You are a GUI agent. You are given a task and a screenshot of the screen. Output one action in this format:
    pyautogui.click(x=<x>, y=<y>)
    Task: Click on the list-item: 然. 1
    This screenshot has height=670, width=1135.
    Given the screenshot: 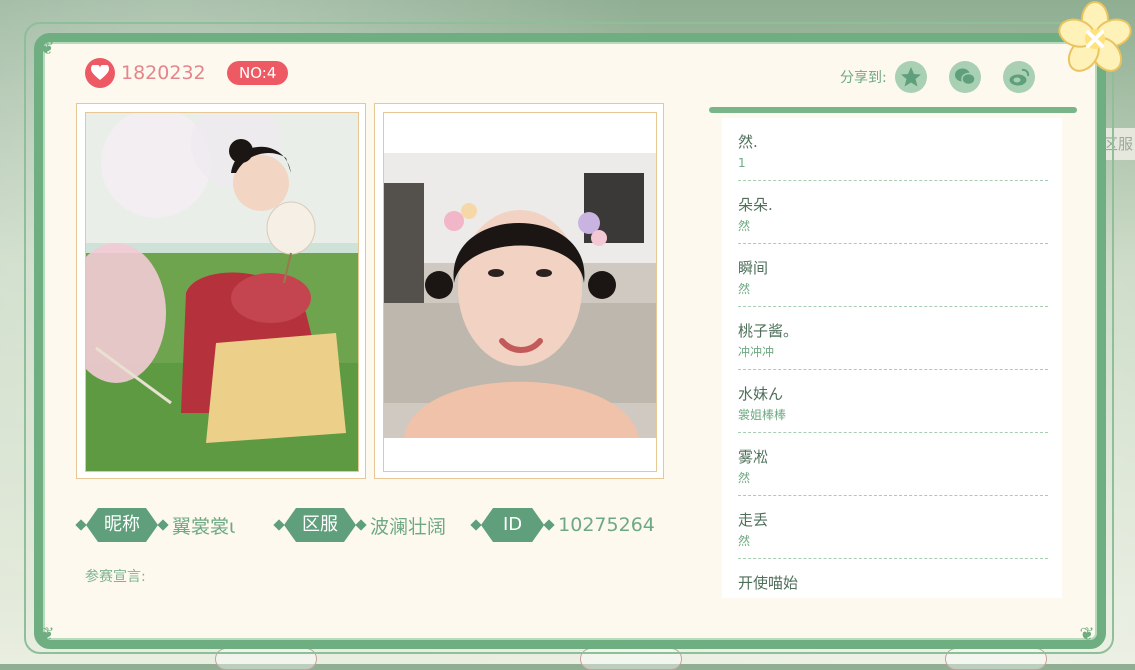 What is the action you would take?
    pyautogui.click(x=893, y=149)
    